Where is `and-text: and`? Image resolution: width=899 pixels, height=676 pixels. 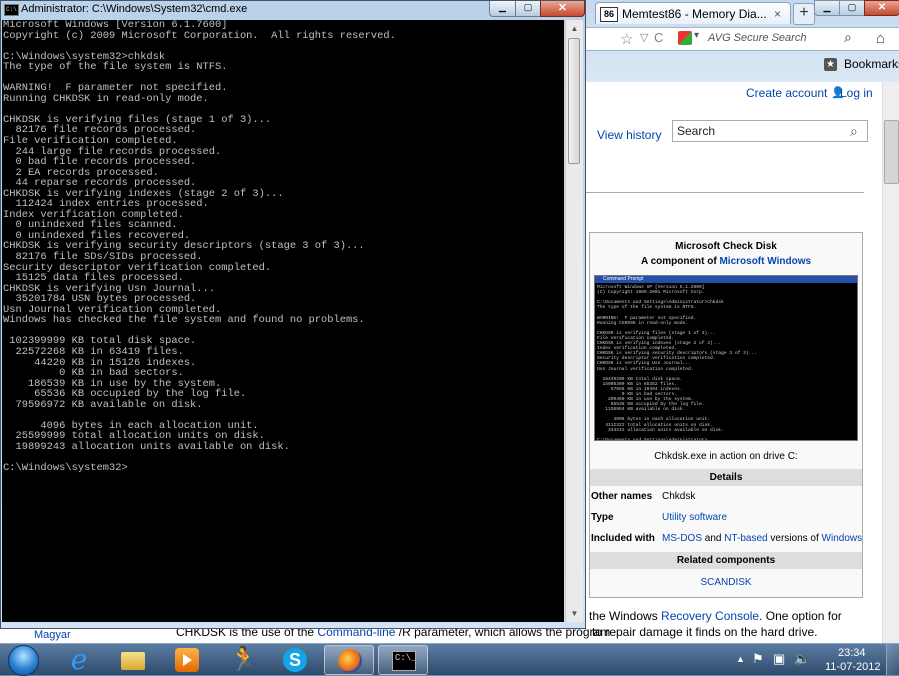 and-text: and is located at coordinates (713, 538).